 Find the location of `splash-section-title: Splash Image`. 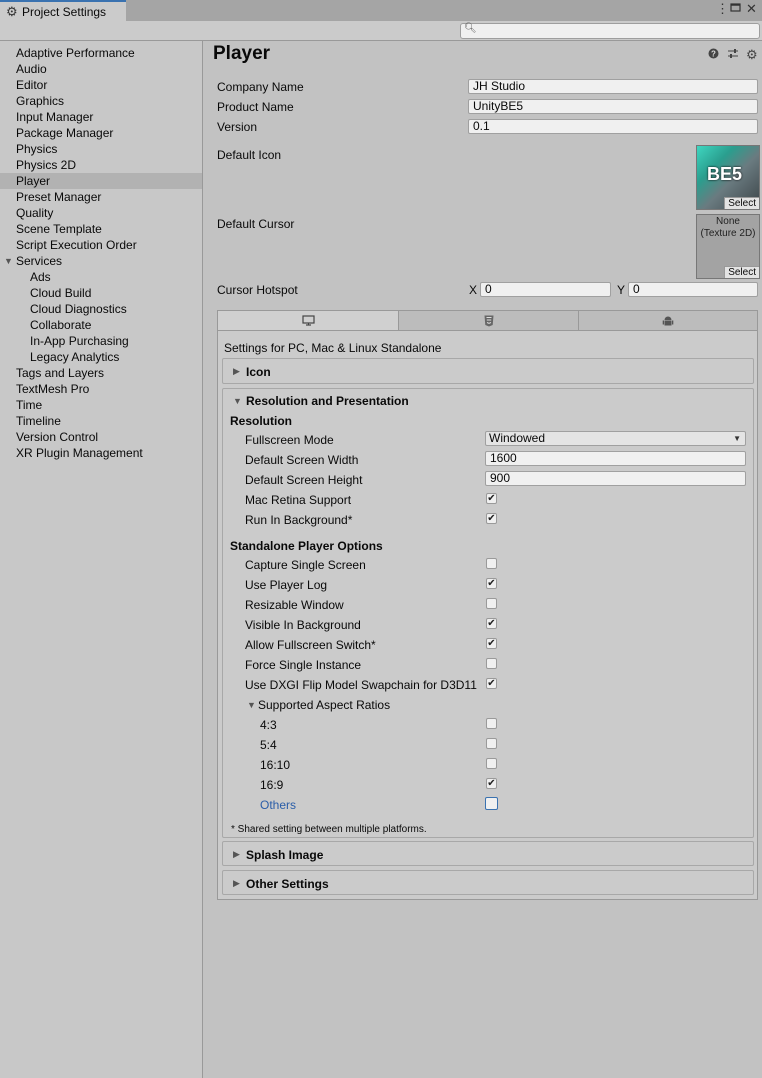

splash-section-title: Splash Image is located at coordinates (285, 855).